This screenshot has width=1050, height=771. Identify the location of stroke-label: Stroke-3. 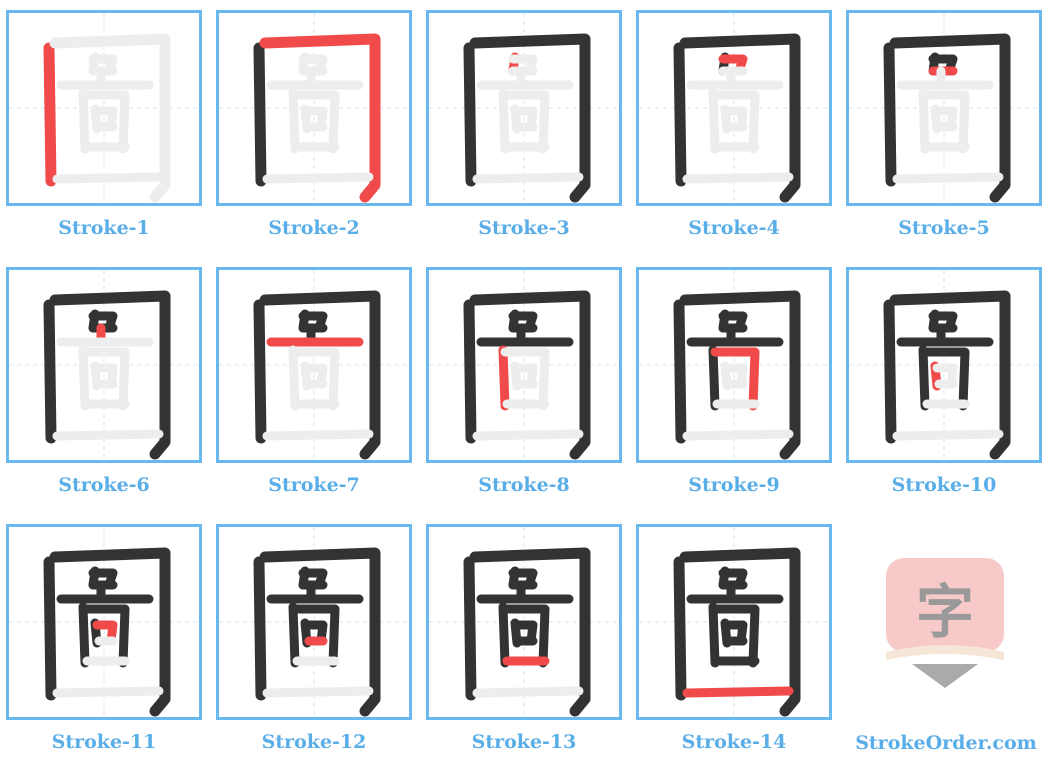
(524, 228).